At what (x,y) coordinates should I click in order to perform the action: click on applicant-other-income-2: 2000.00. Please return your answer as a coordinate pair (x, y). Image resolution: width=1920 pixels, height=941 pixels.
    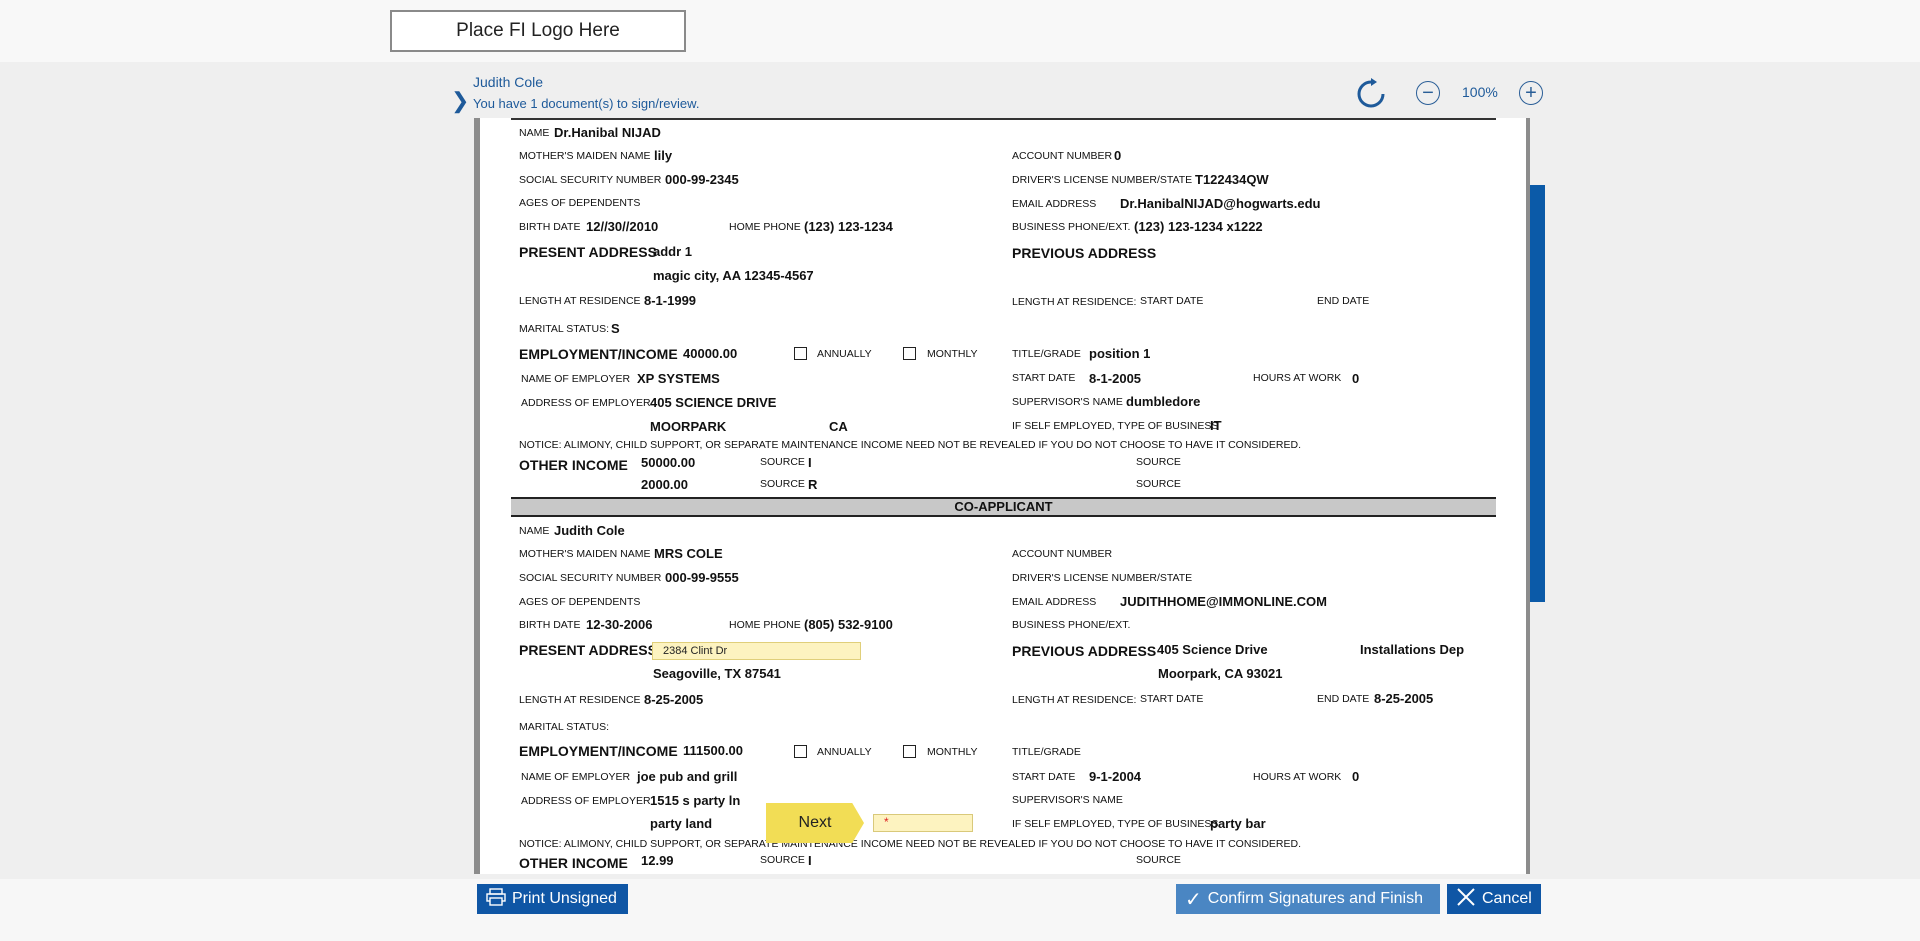
    Looking at the image, I should click on (664, 484).